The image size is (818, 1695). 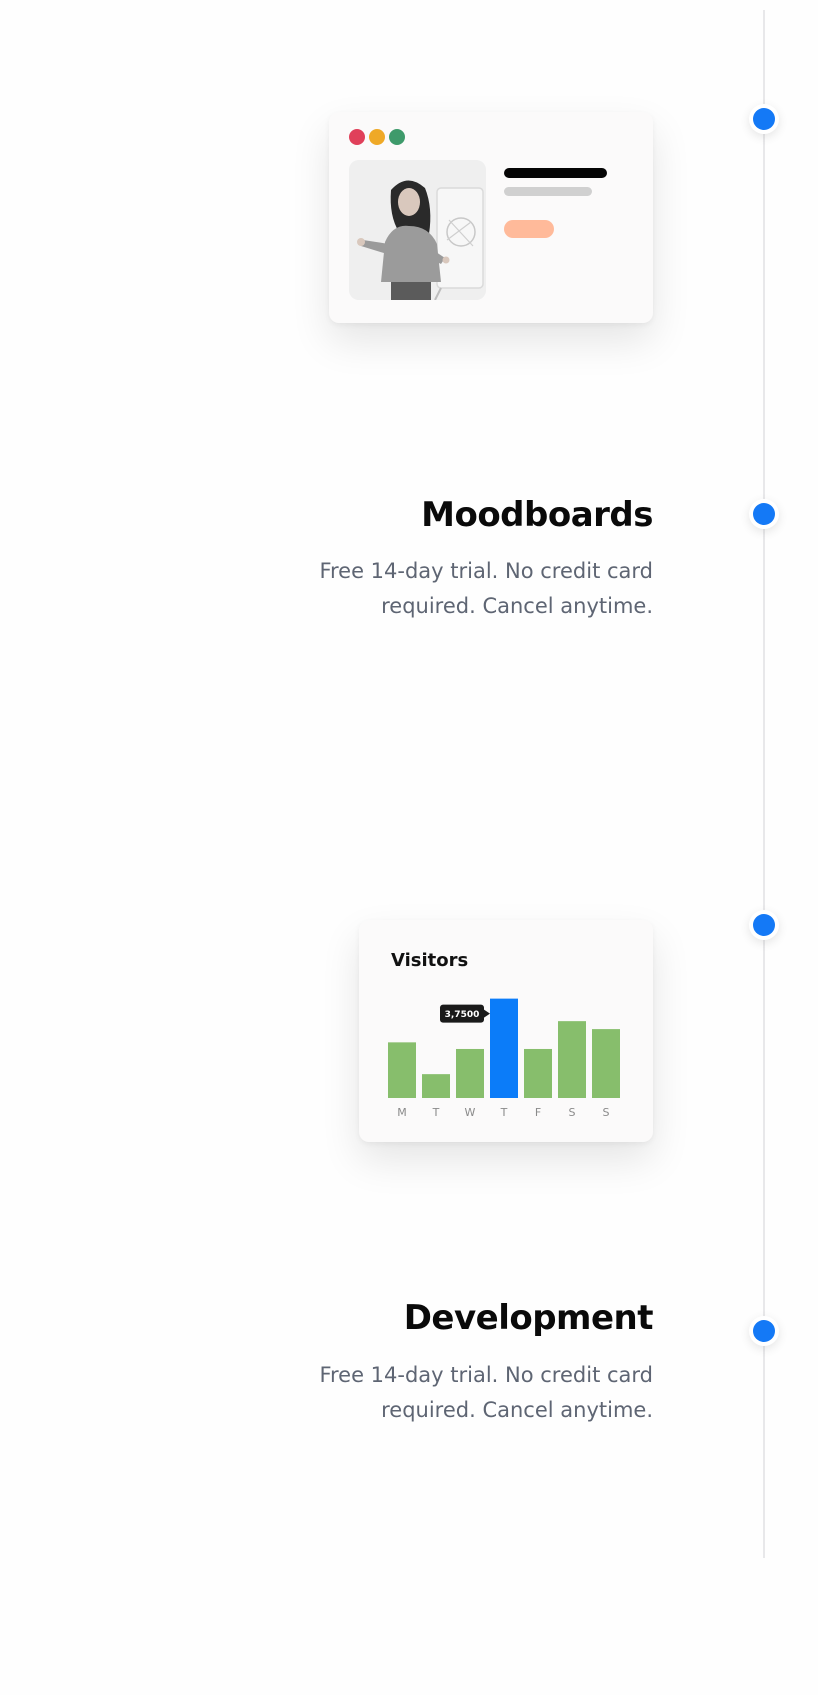 I want to click on x-tick-label-5: S, so click(x=572, y=1112).